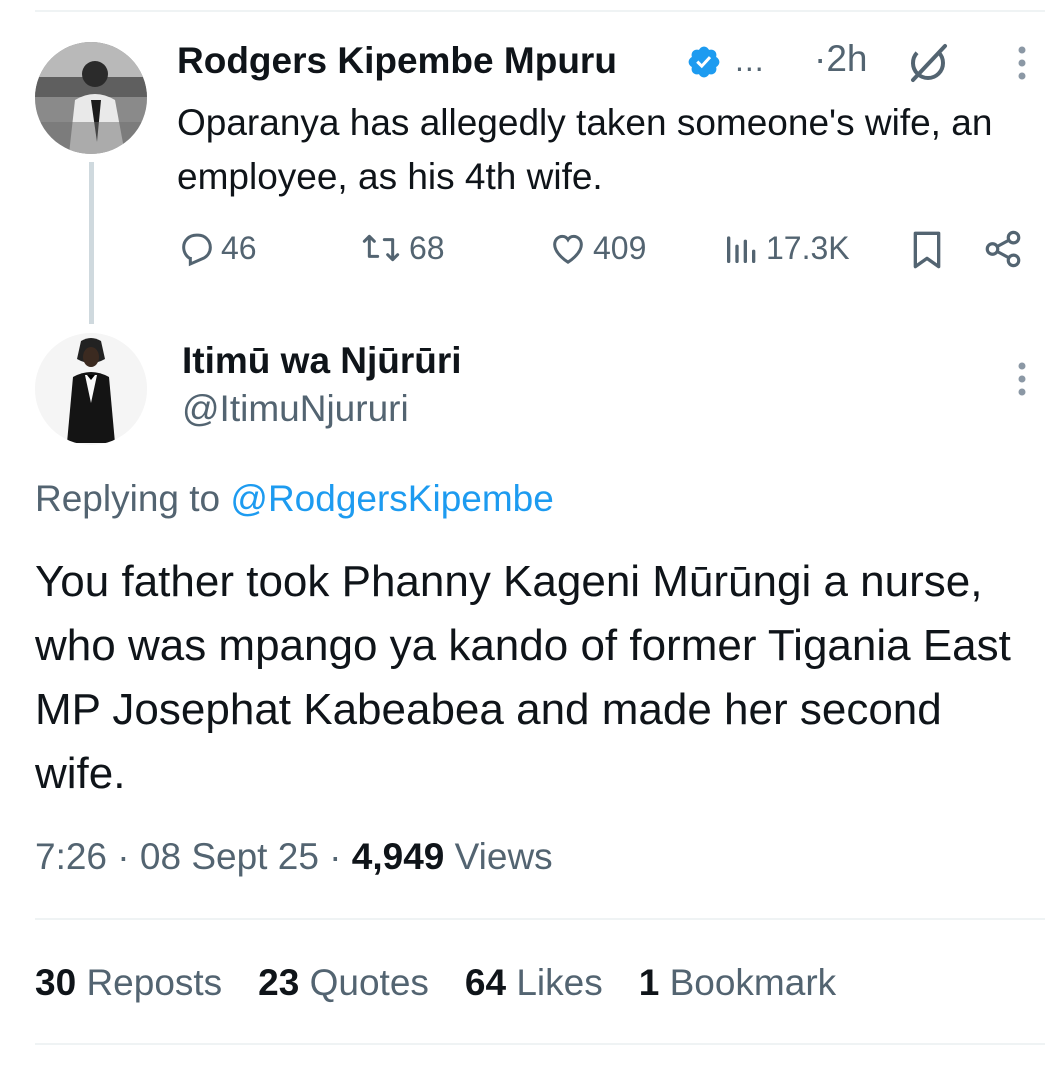  Describe the element at coordinates (56, 982) in the screenshot. I see `reposts-count: 30` at that location.